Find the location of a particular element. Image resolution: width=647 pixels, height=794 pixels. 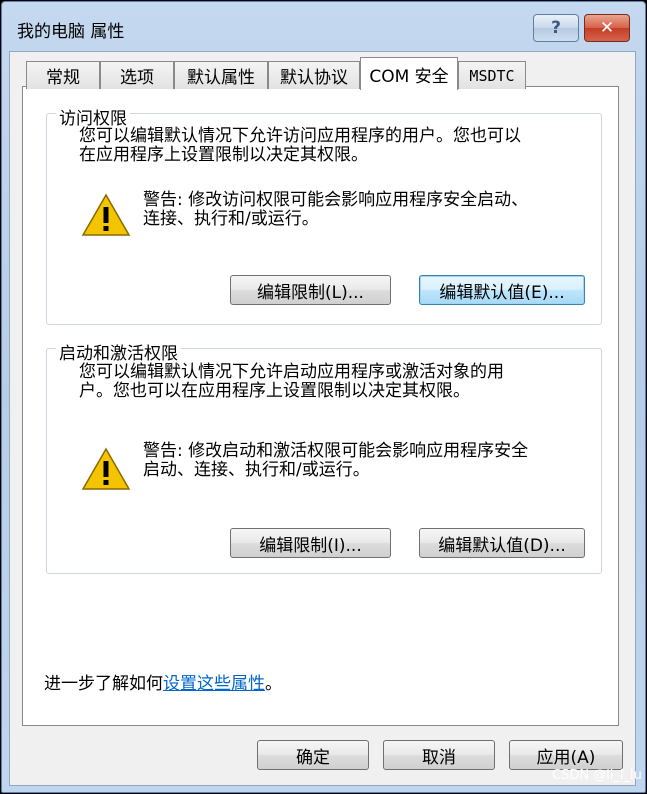

tab-default-properties: 默认属性 is located at coordinates (221, 75).